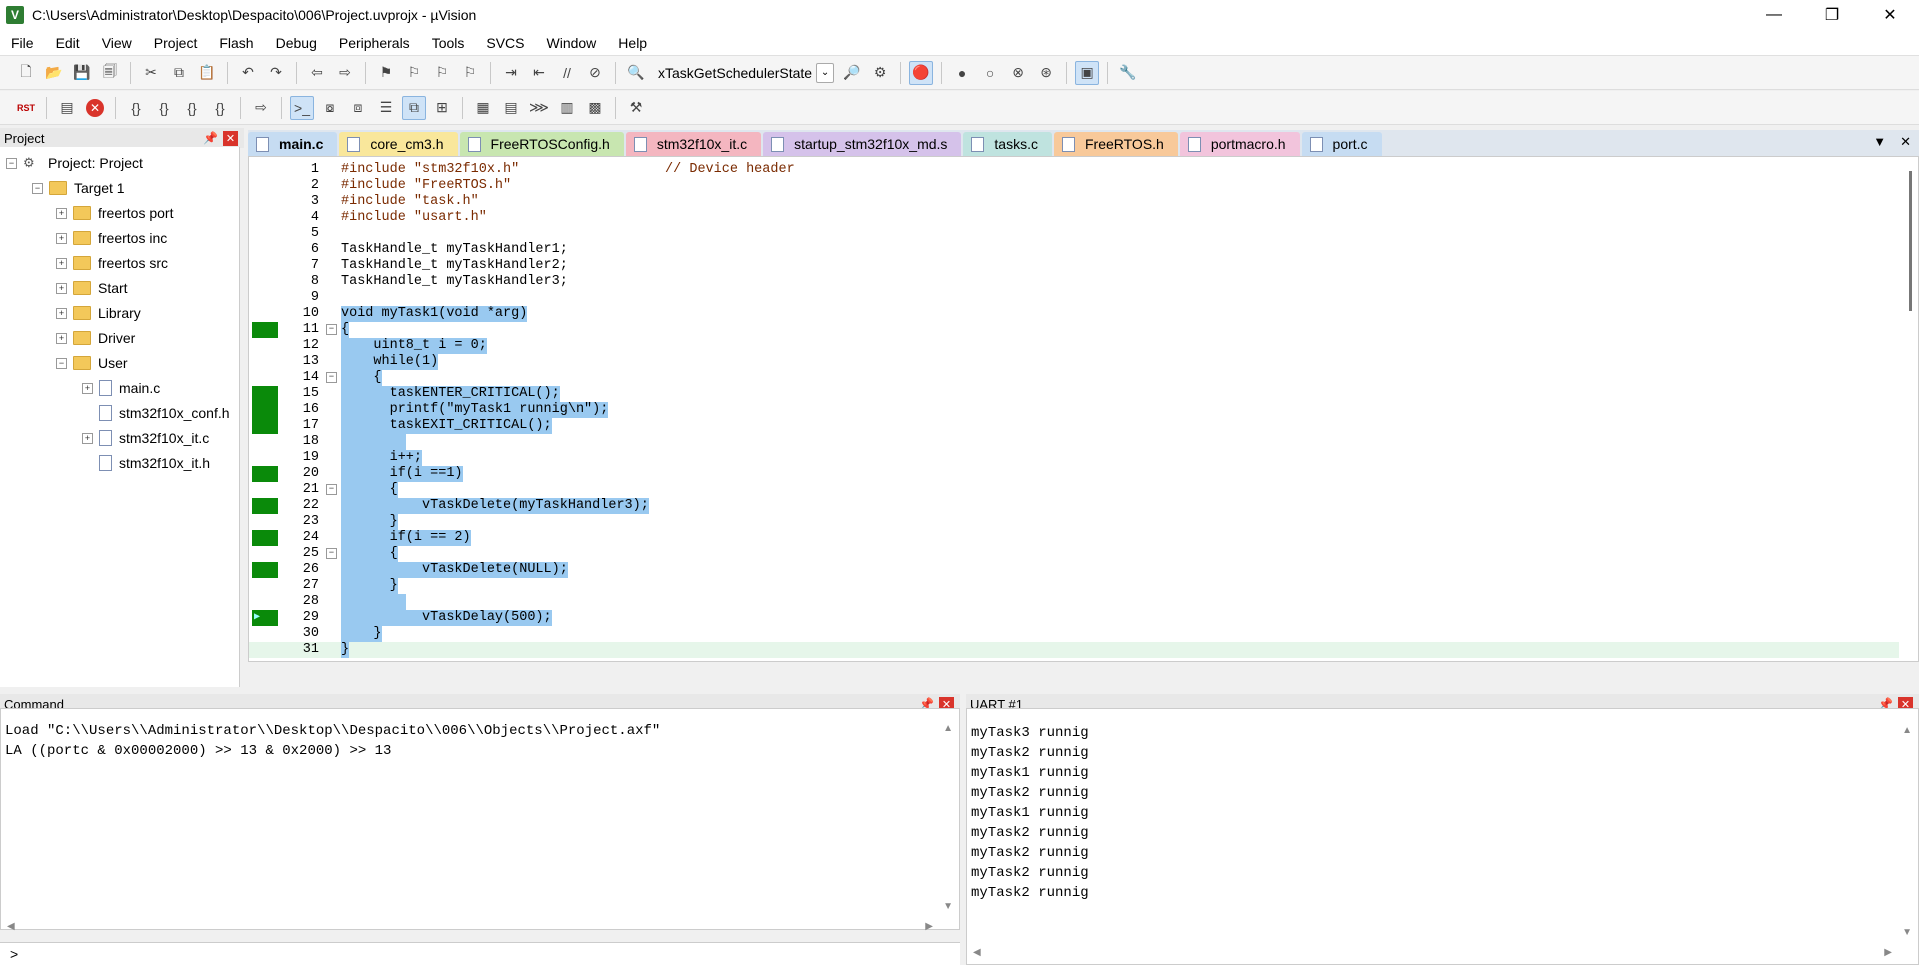 This screenshot has width=1919, height=965. I want to click on scroll-left-icon: ◀, so click(11, 926).